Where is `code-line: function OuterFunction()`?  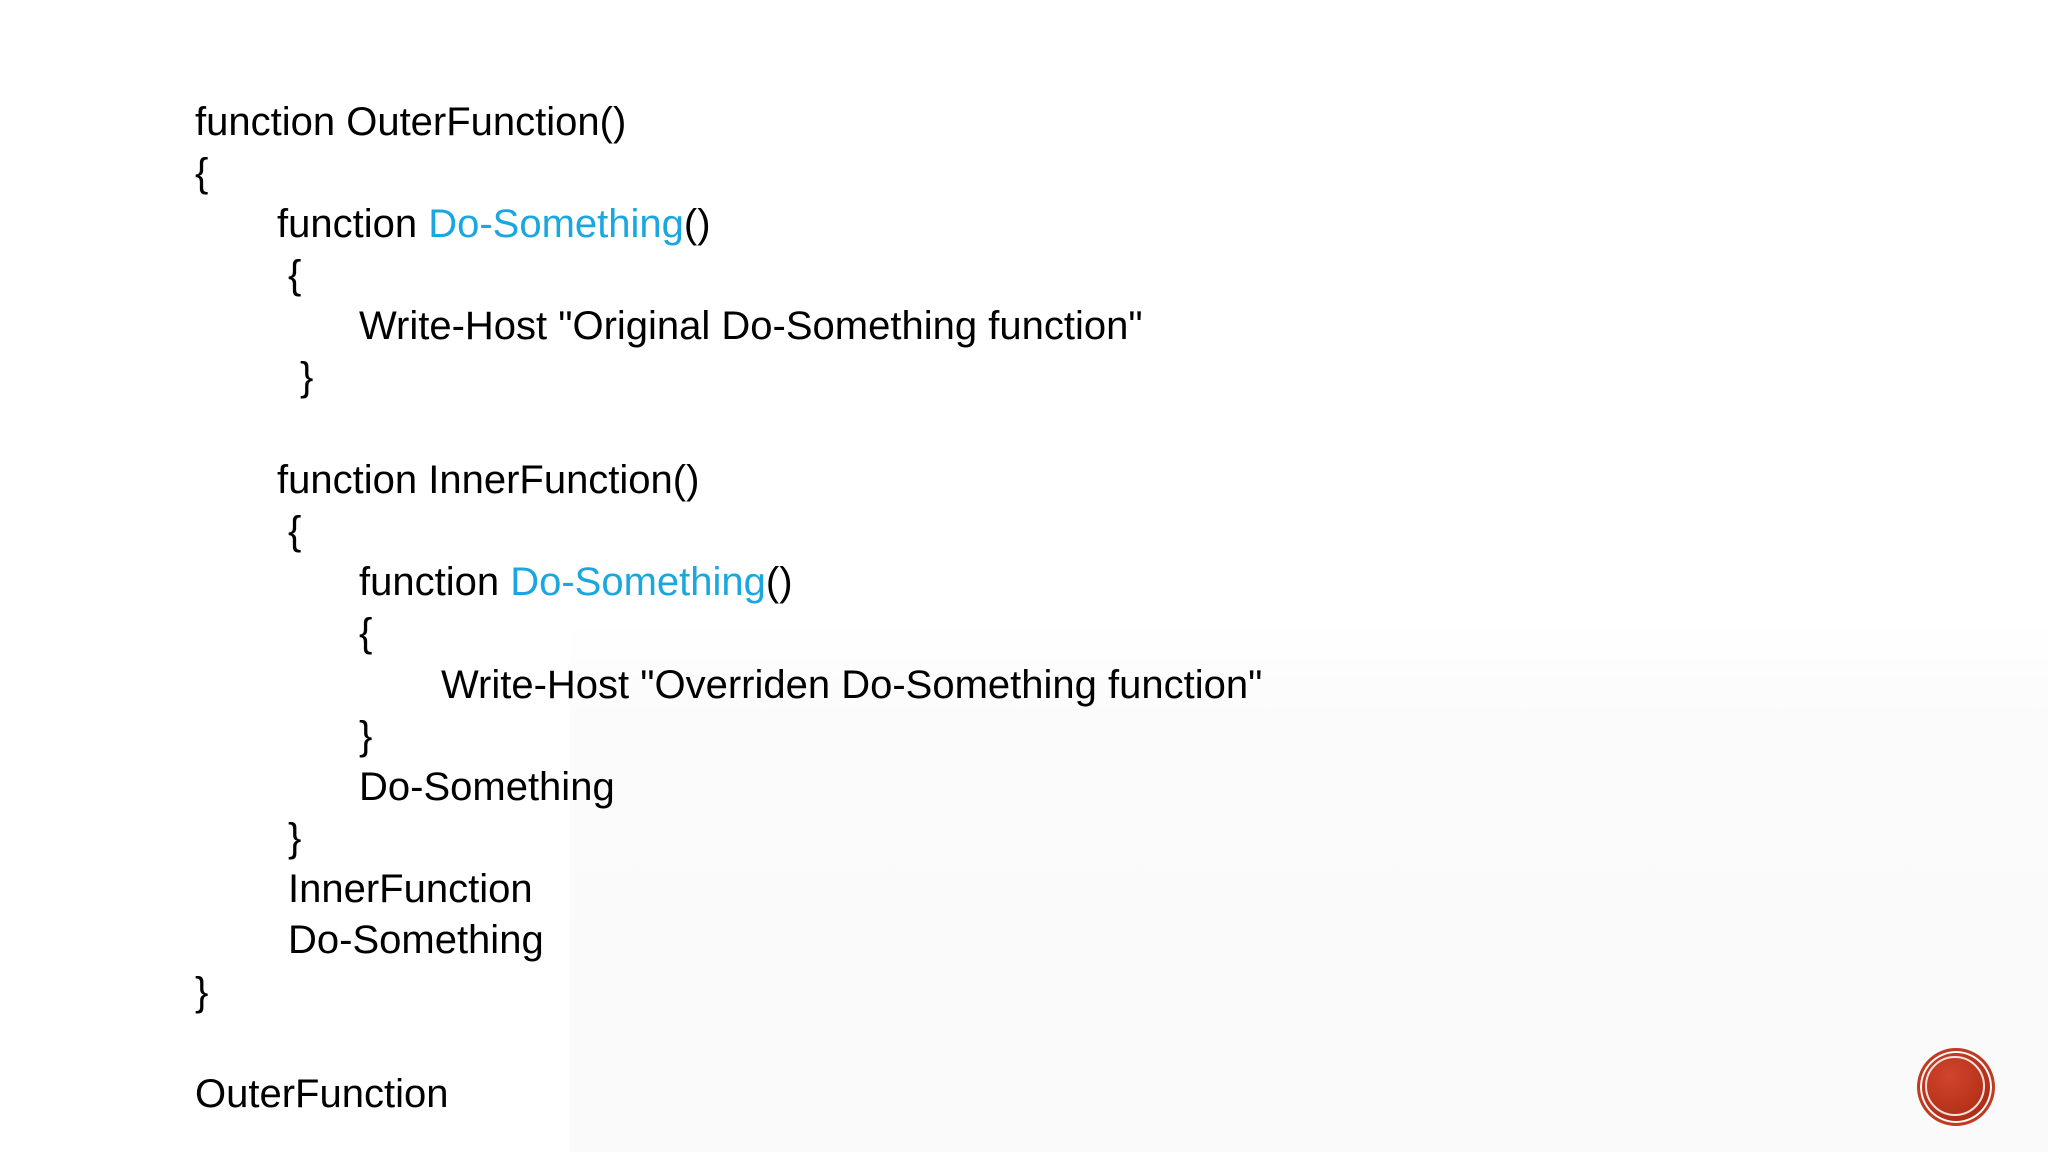 code-line: function OuterFunction() is located at coordinates (410, 122).